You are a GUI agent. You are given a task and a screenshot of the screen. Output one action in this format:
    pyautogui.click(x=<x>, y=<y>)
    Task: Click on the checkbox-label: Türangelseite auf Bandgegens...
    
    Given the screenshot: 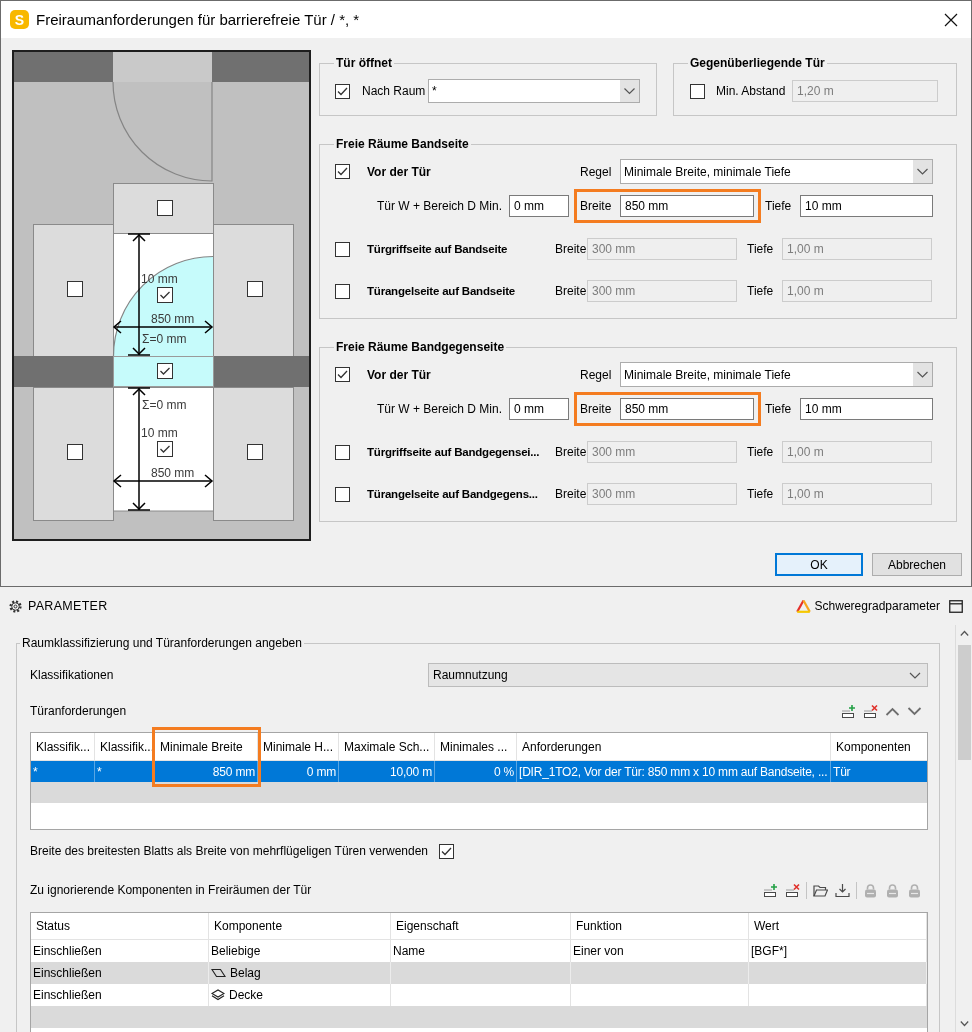 What is the action you would take?
    pyautogui.click(x=453, y=494)
    